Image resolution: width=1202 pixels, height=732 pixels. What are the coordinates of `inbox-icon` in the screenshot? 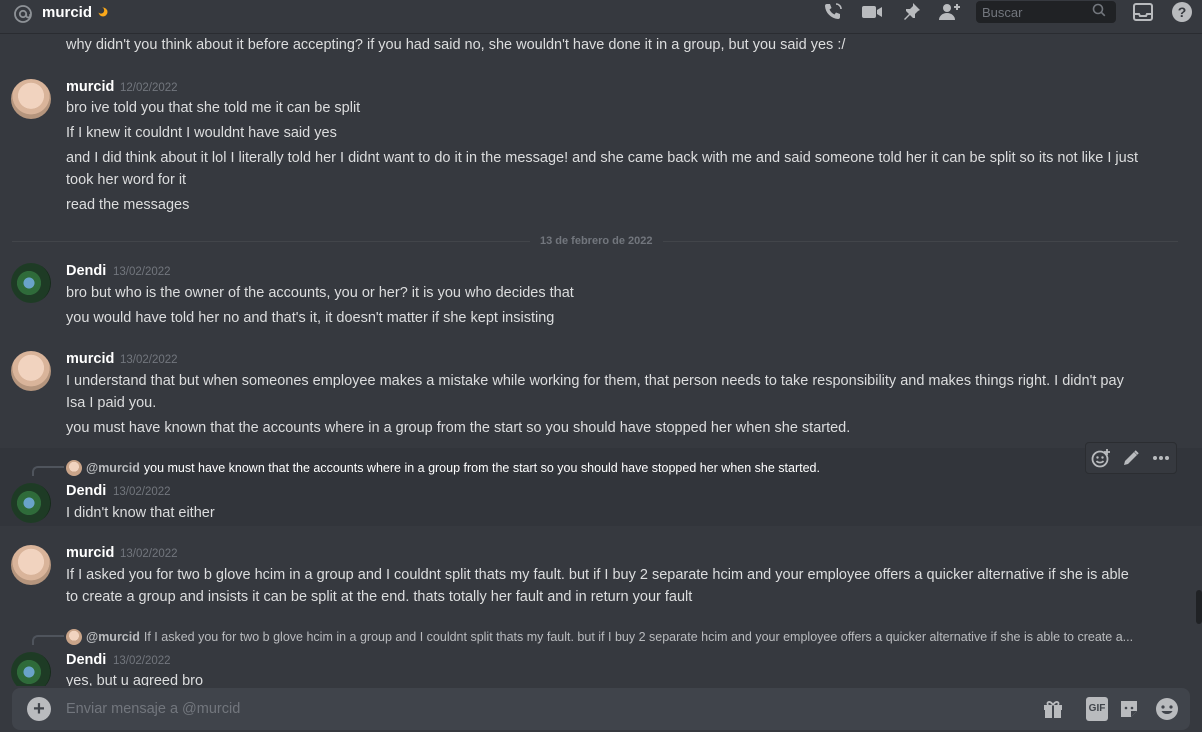 It's located at (1143, 12).